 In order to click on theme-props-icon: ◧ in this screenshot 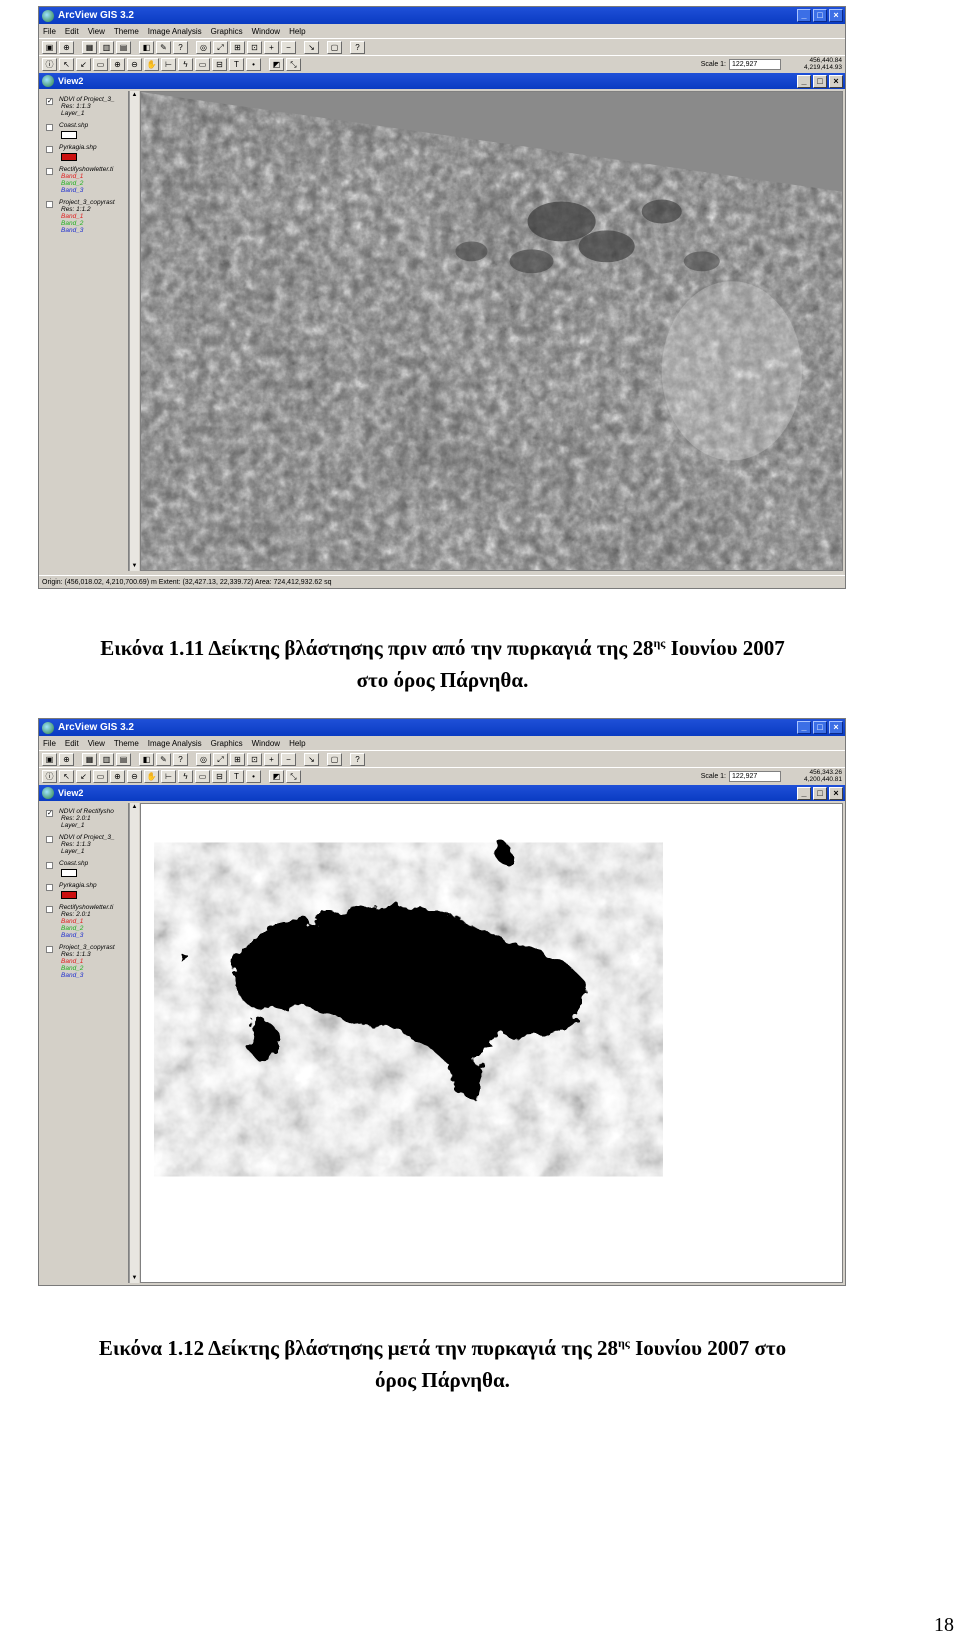, I will do `click(146, 759)`.